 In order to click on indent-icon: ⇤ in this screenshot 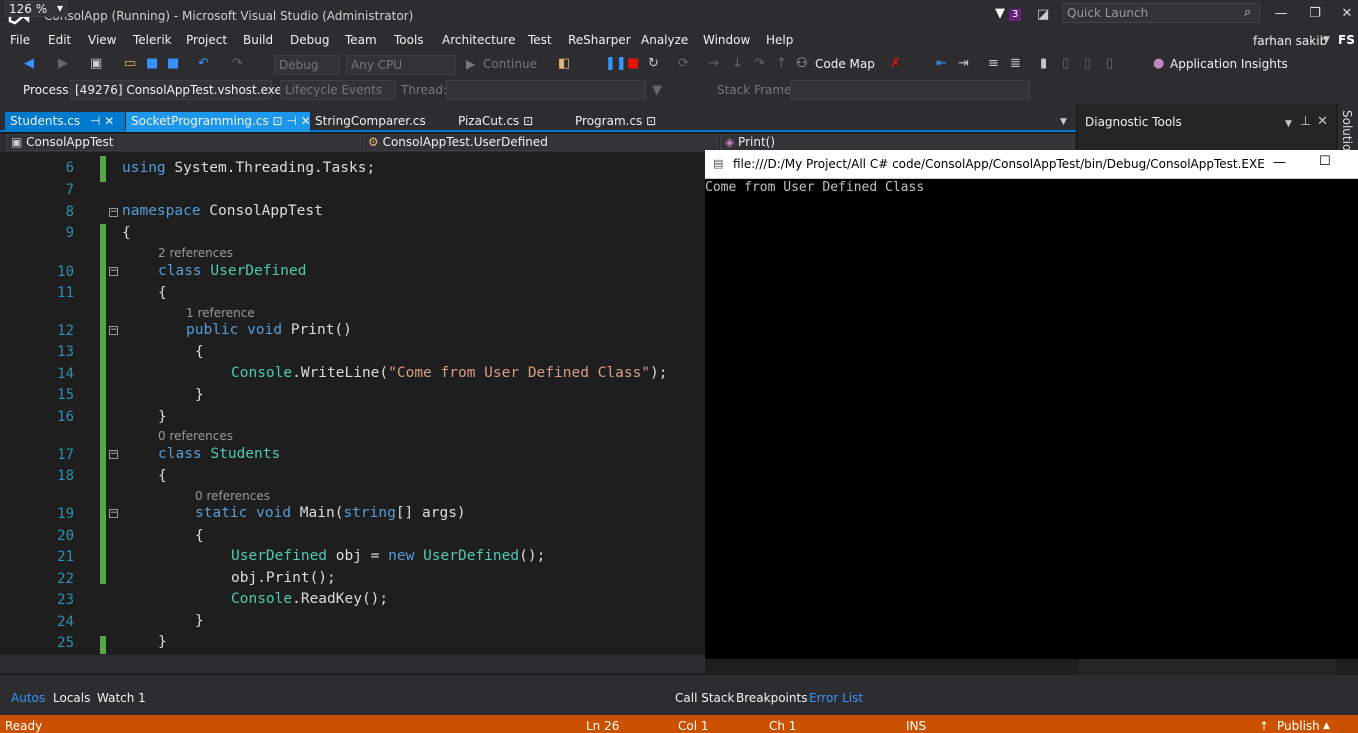, I will do `click(941, 64)`.